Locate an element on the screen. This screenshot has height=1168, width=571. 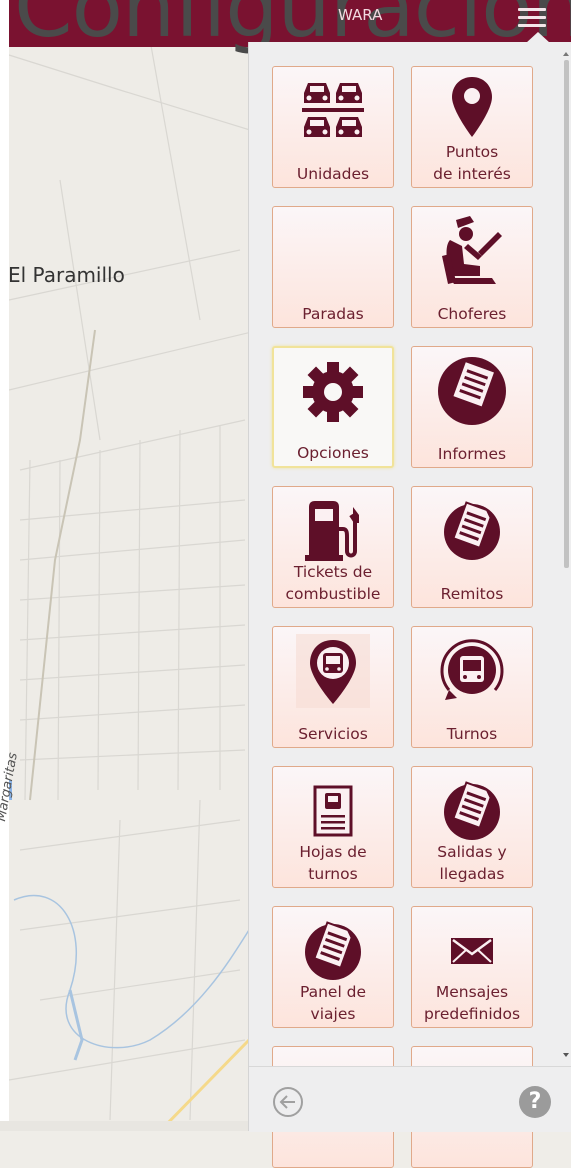
tile-panel-de-viajes: Panel de viajes is located at coordinates (333, 967).